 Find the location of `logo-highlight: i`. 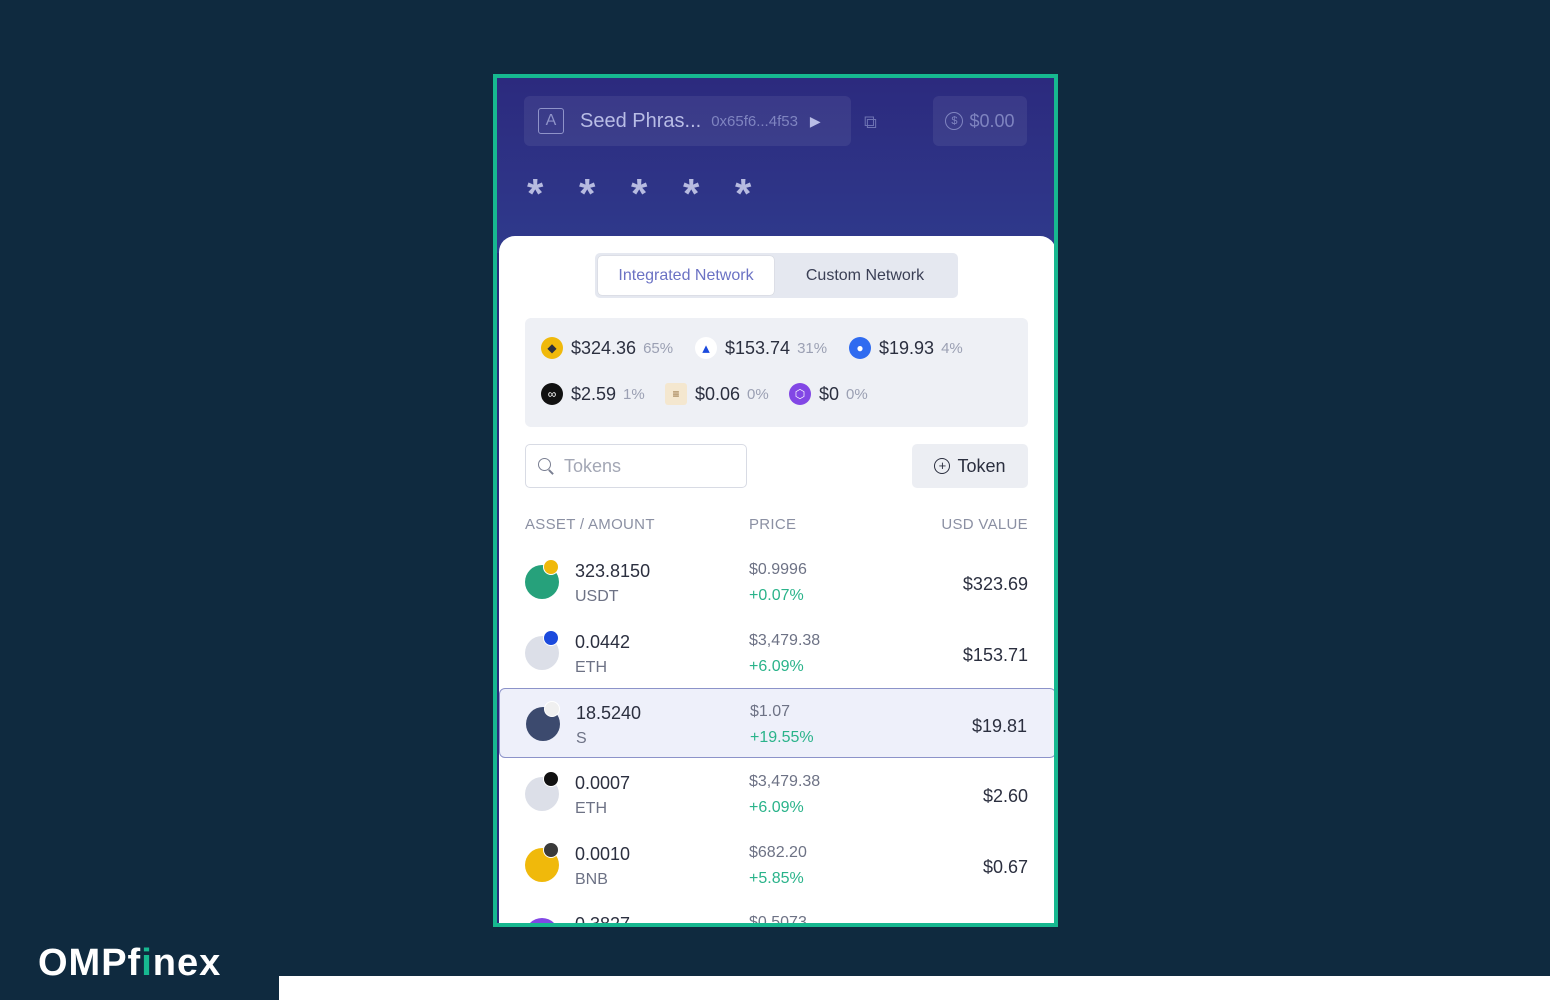

logo-highlight: i is located at coordinates (147, 963).